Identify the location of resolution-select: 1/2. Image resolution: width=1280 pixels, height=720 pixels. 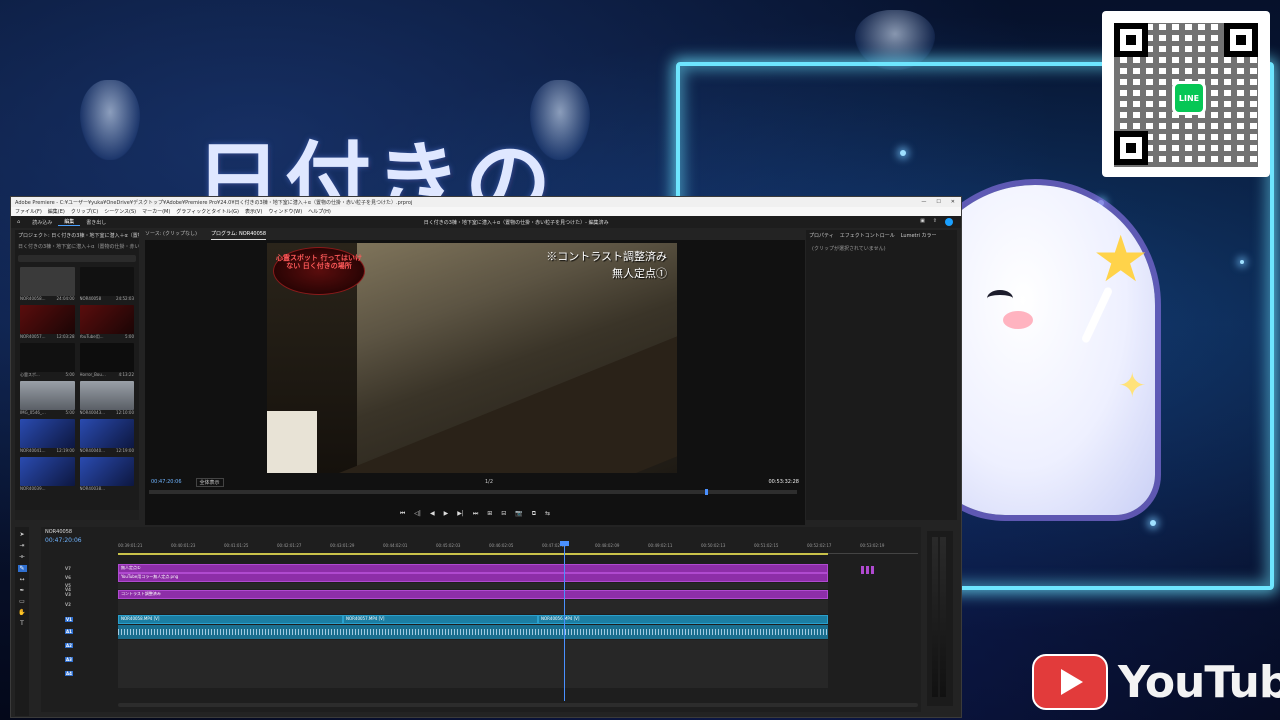
(489, 482).